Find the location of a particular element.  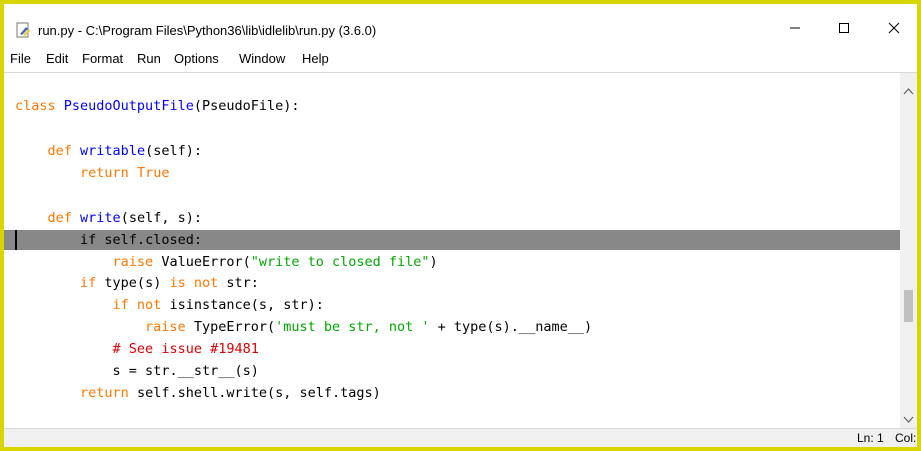

code-line-6: raise ValueError("write to closed file") is located at coordinates (226, 262).